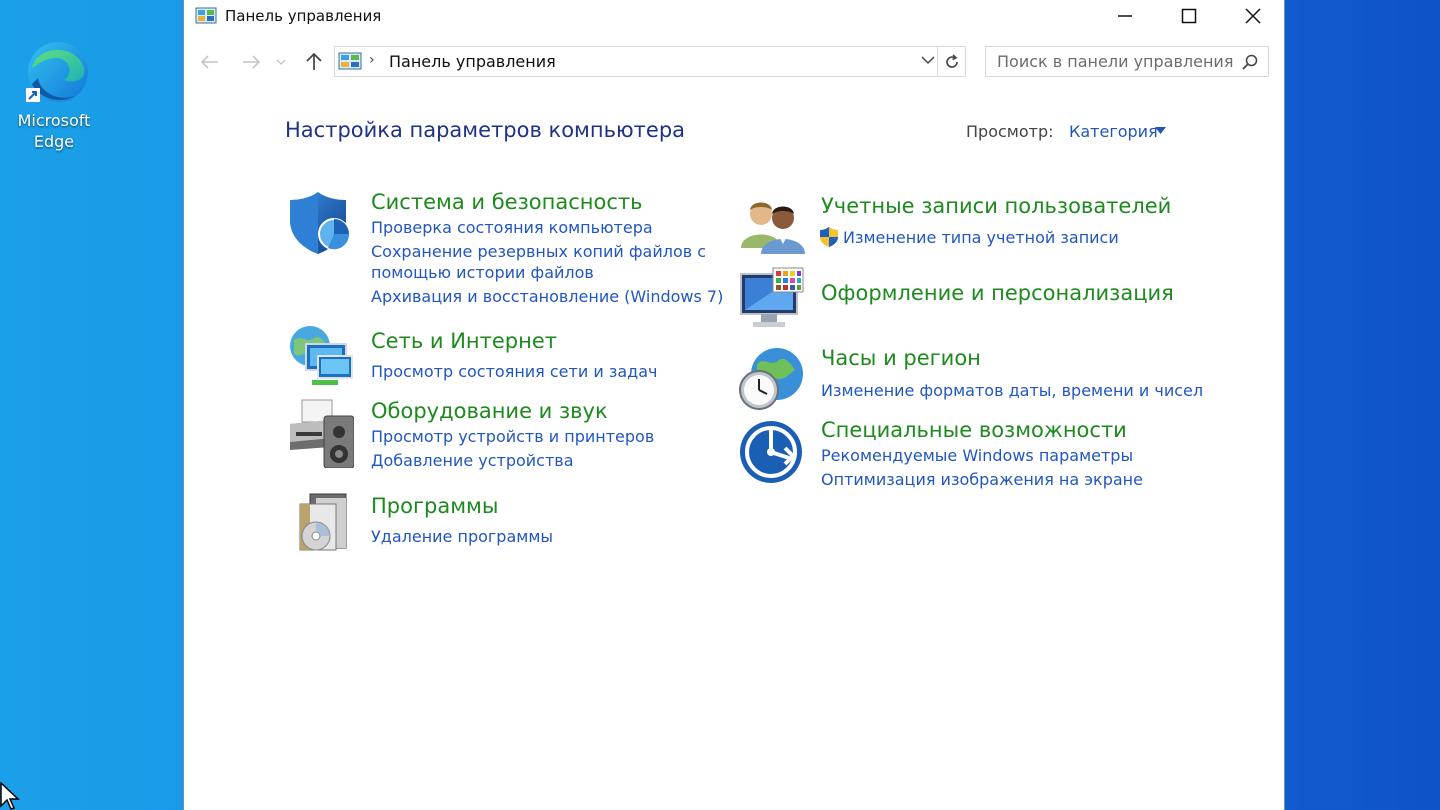 The image size is (1440, 810). Describe the element at coordinates (472, 61) in the screenshot. I see `breadcrumb-current: Панель управления` at that location.